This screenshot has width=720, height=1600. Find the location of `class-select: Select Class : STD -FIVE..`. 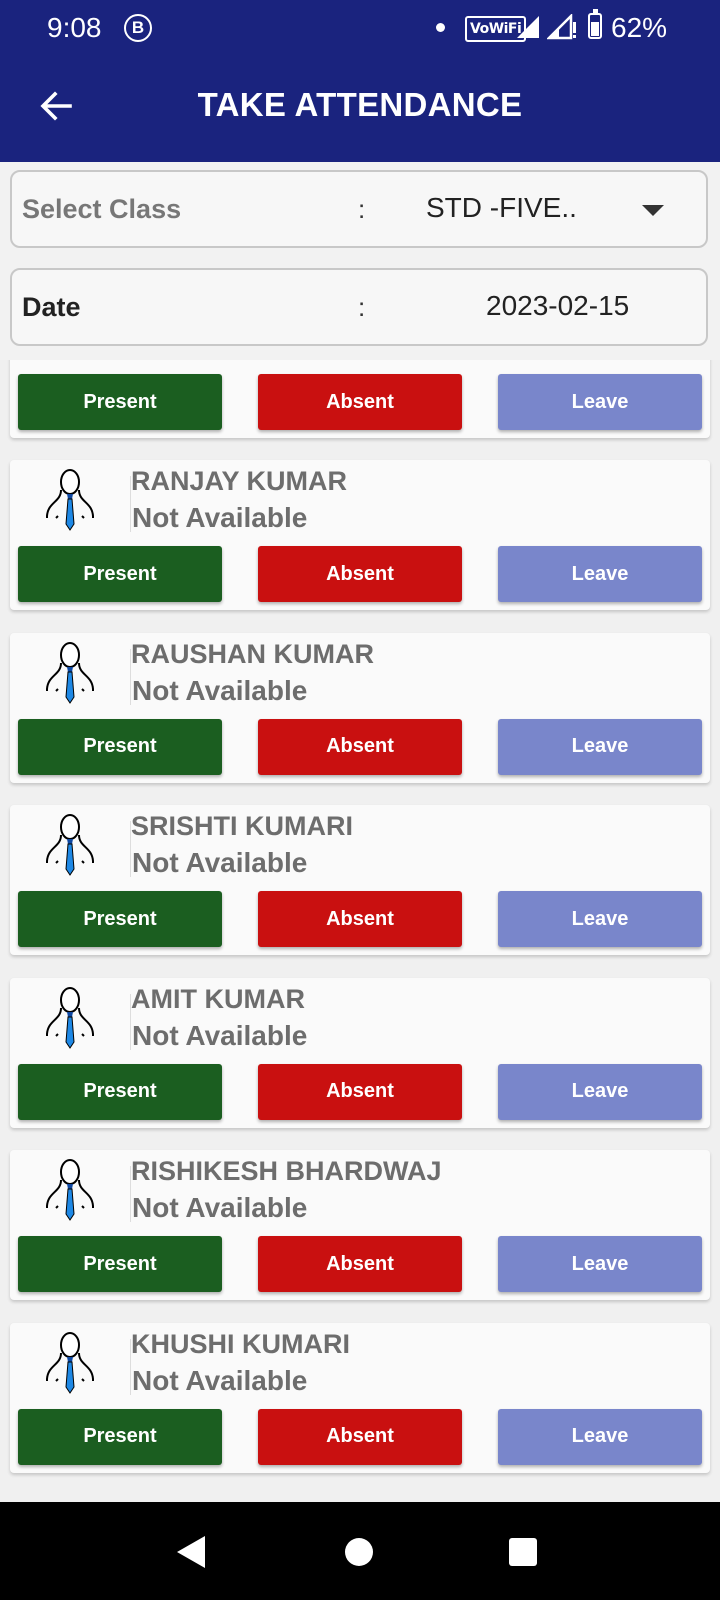

class-select: Select Class : STD -FIVE.. is located at coordinates (359, 209).